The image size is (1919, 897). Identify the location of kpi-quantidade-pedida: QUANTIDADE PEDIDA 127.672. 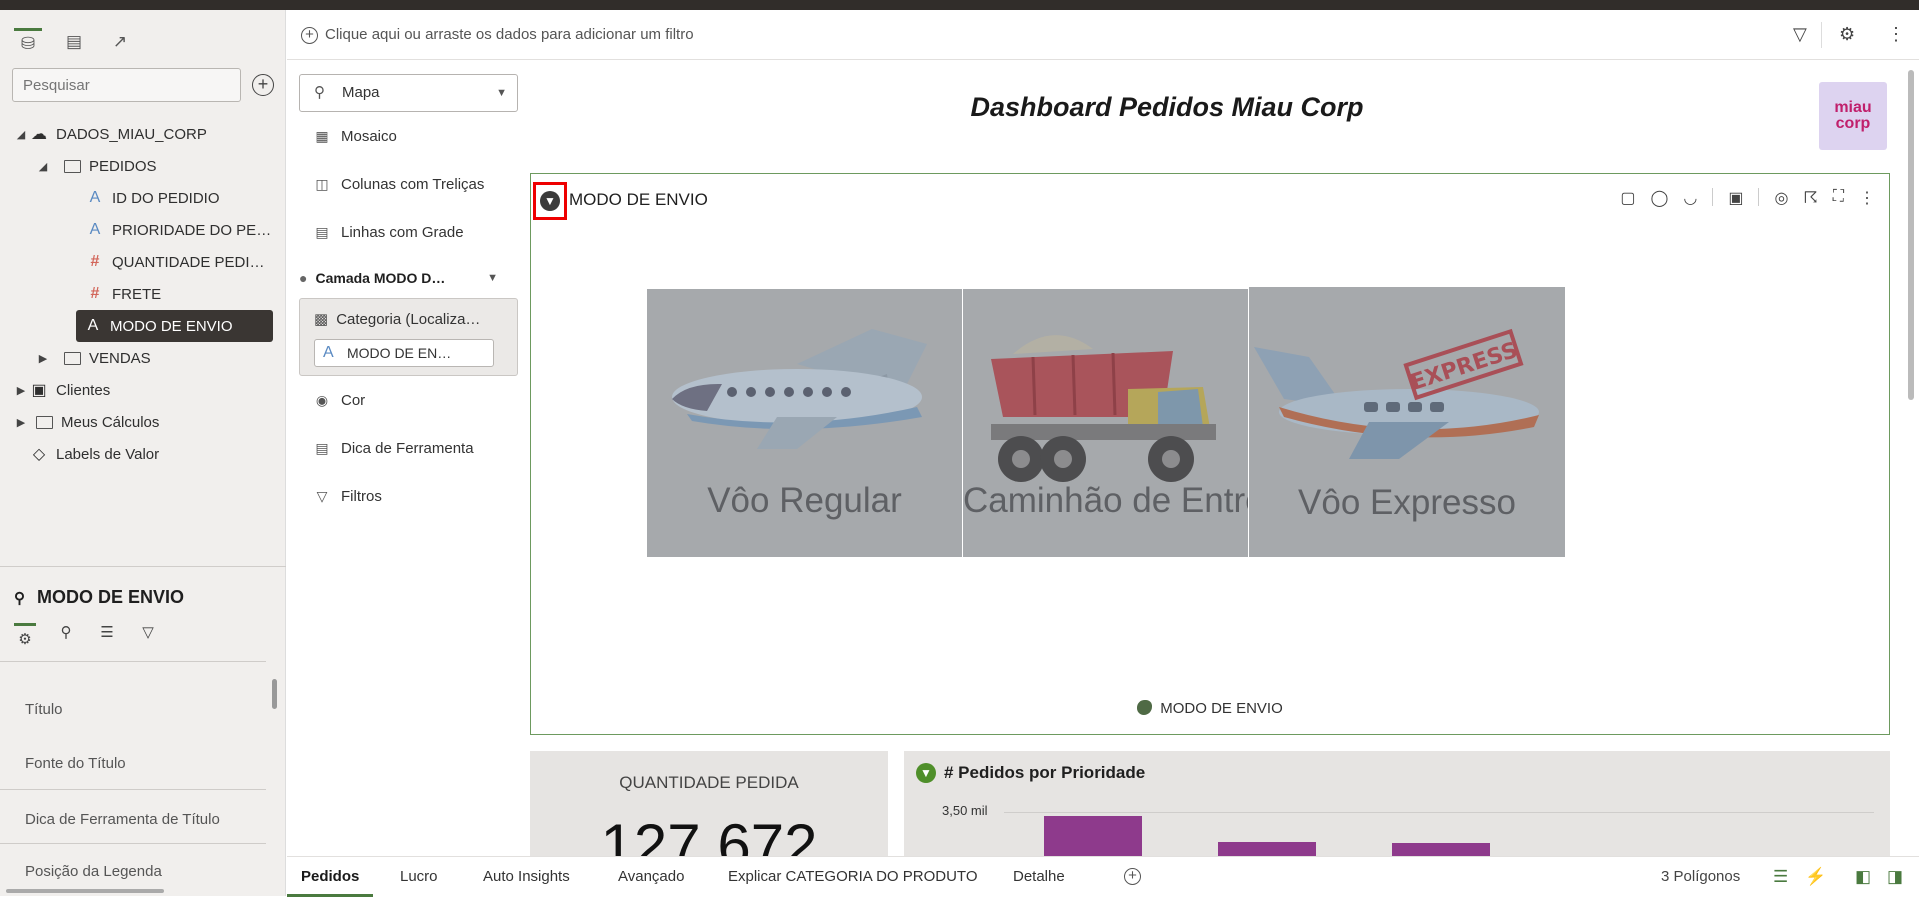
(709, 803).